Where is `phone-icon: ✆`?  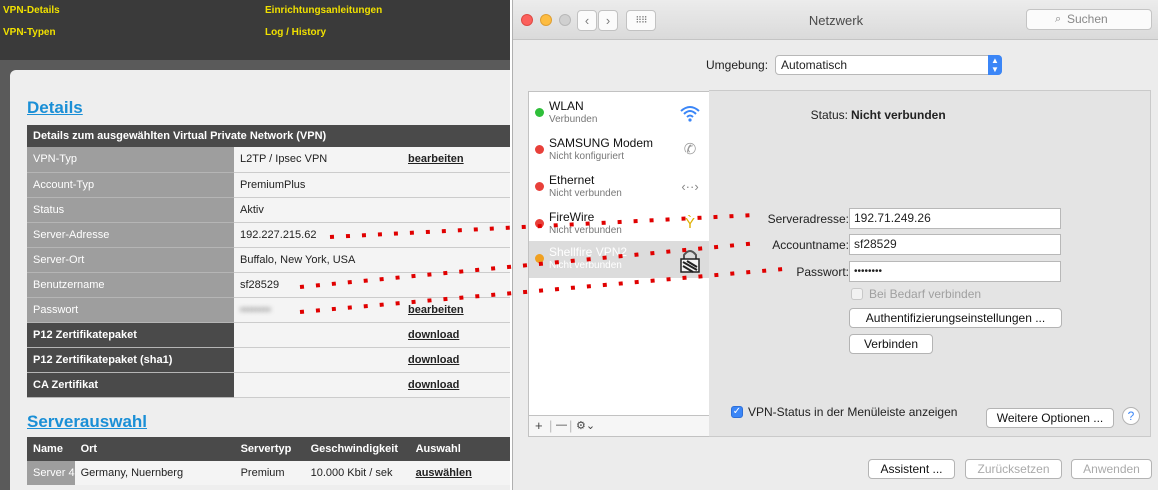
phone-icon: ✆ is located at coordinates (690, 149).